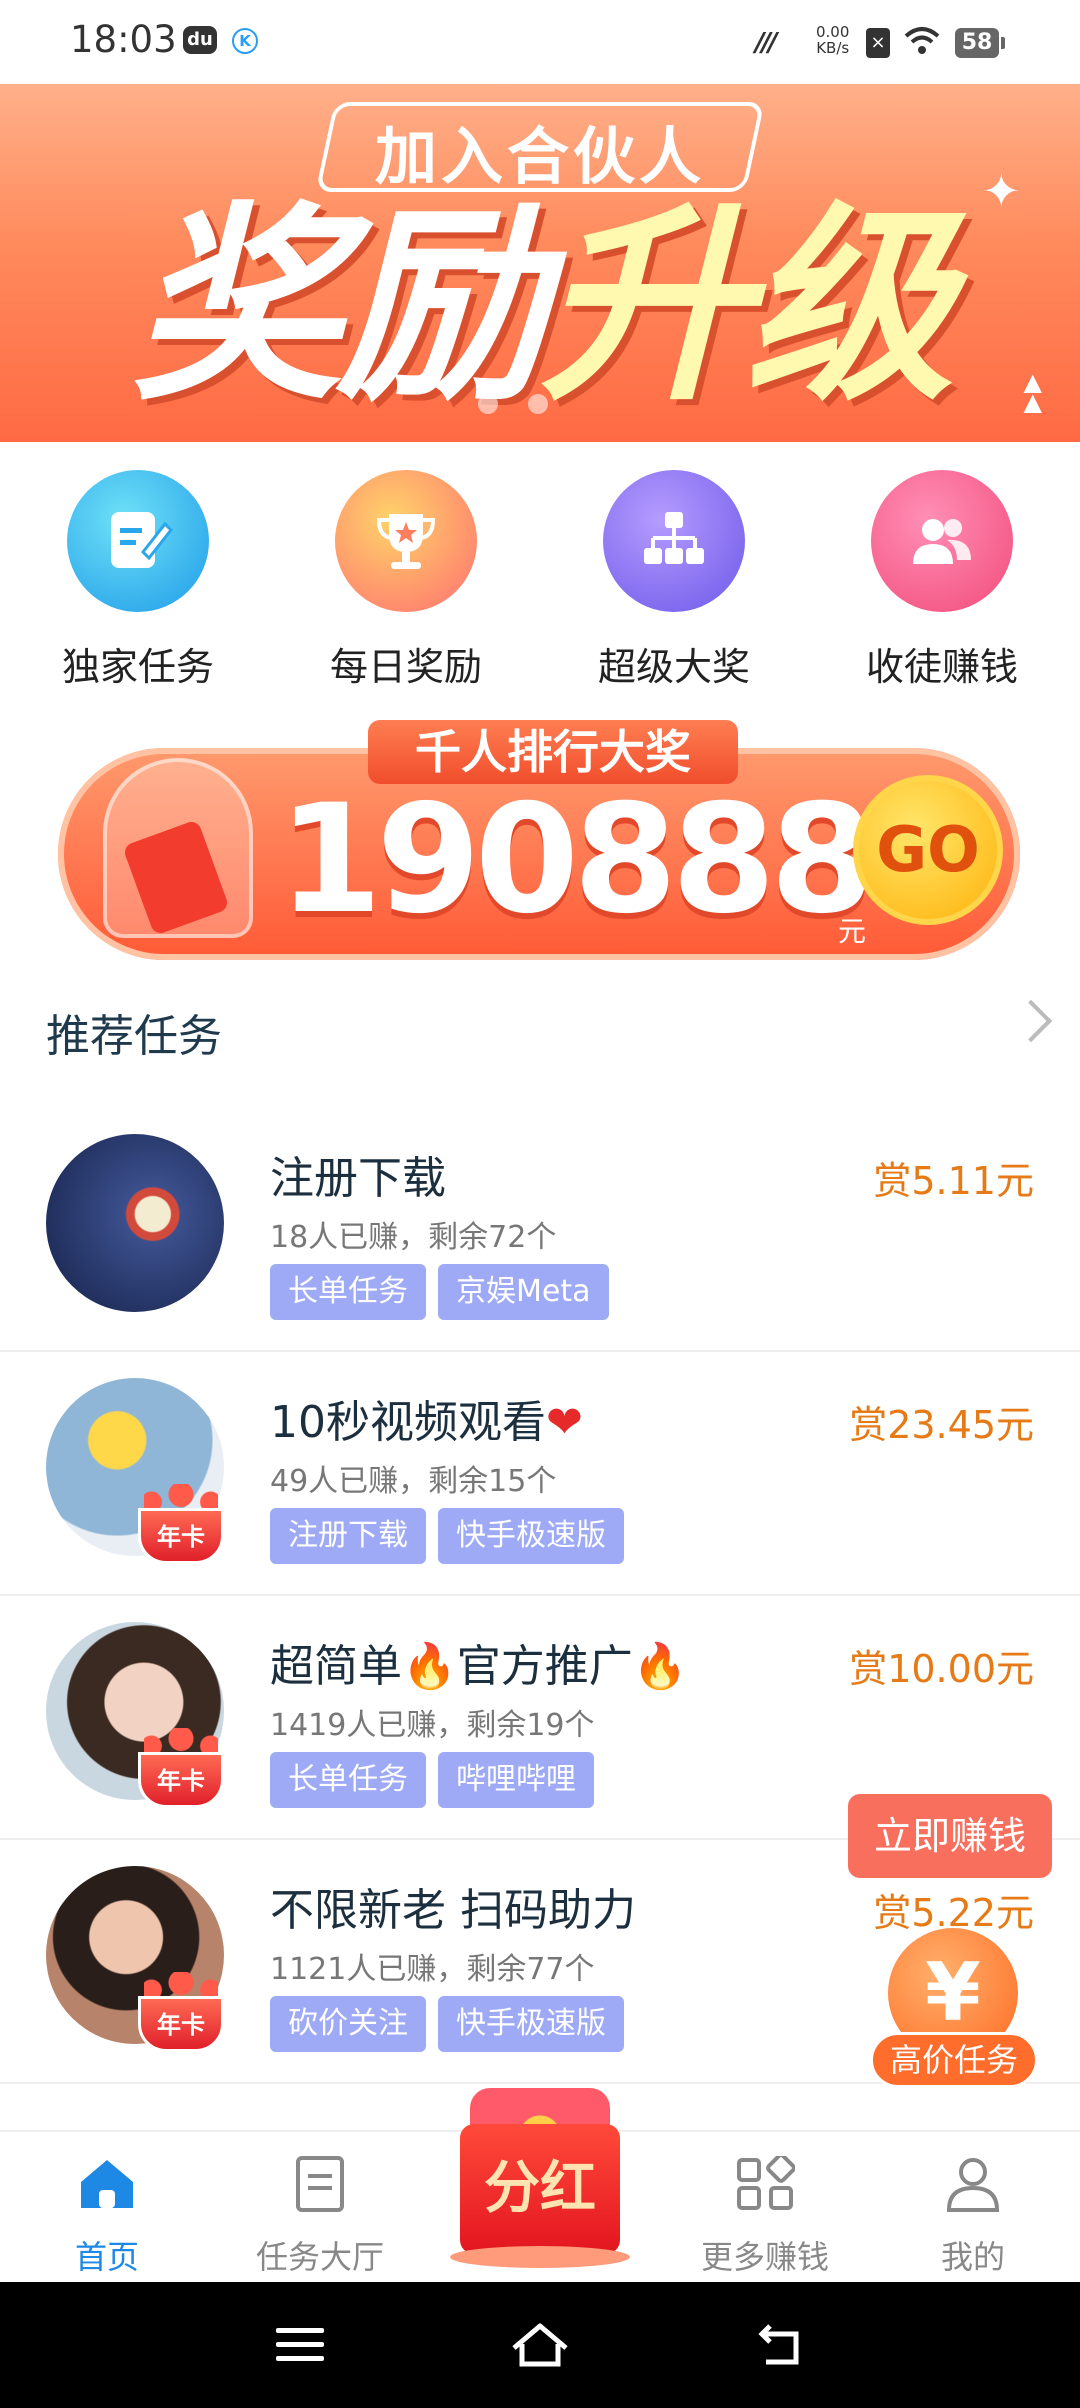 Image resolution: width=1080 pixels, height=2408 pixels. Describe the element at coordinates (300, 2349) in the screenshot. I see `menu-icon` at that location.